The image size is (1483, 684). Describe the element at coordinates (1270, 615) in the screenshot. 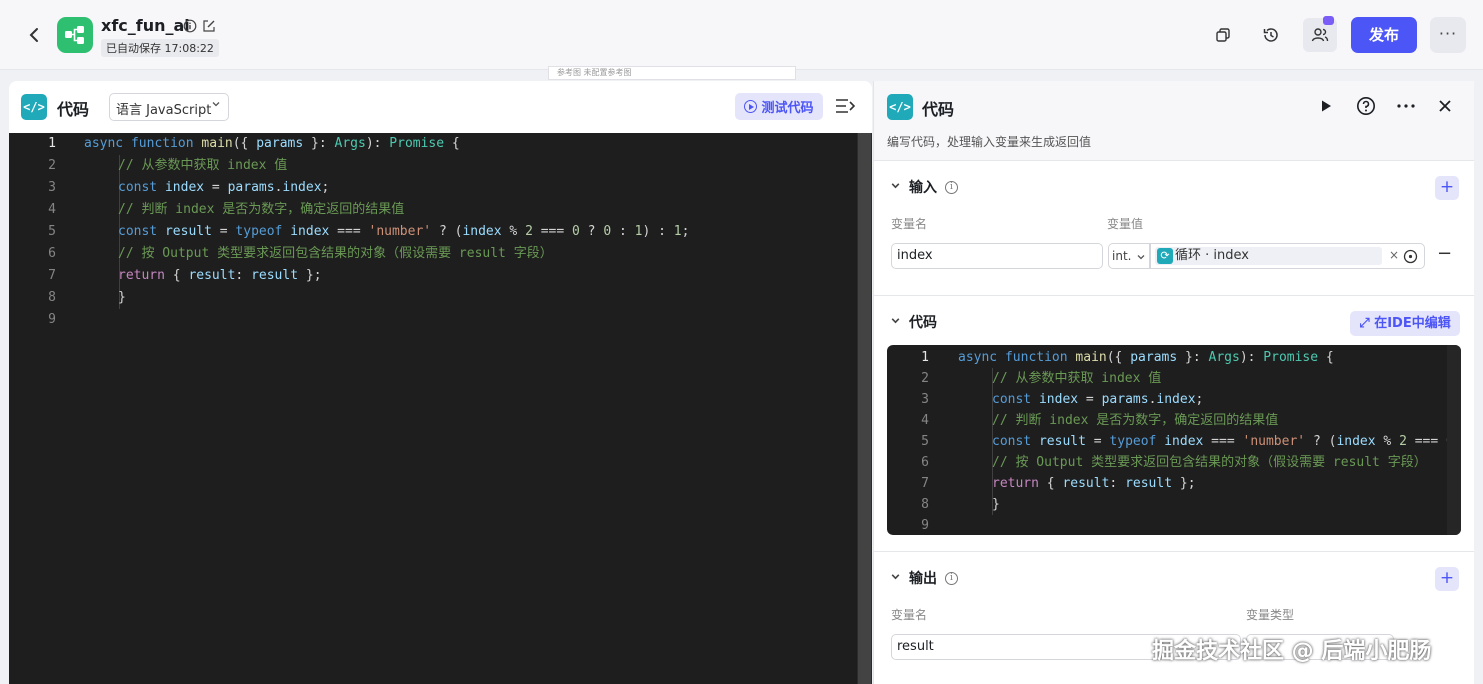

I see `col-var-type: 变量类型` at that location.